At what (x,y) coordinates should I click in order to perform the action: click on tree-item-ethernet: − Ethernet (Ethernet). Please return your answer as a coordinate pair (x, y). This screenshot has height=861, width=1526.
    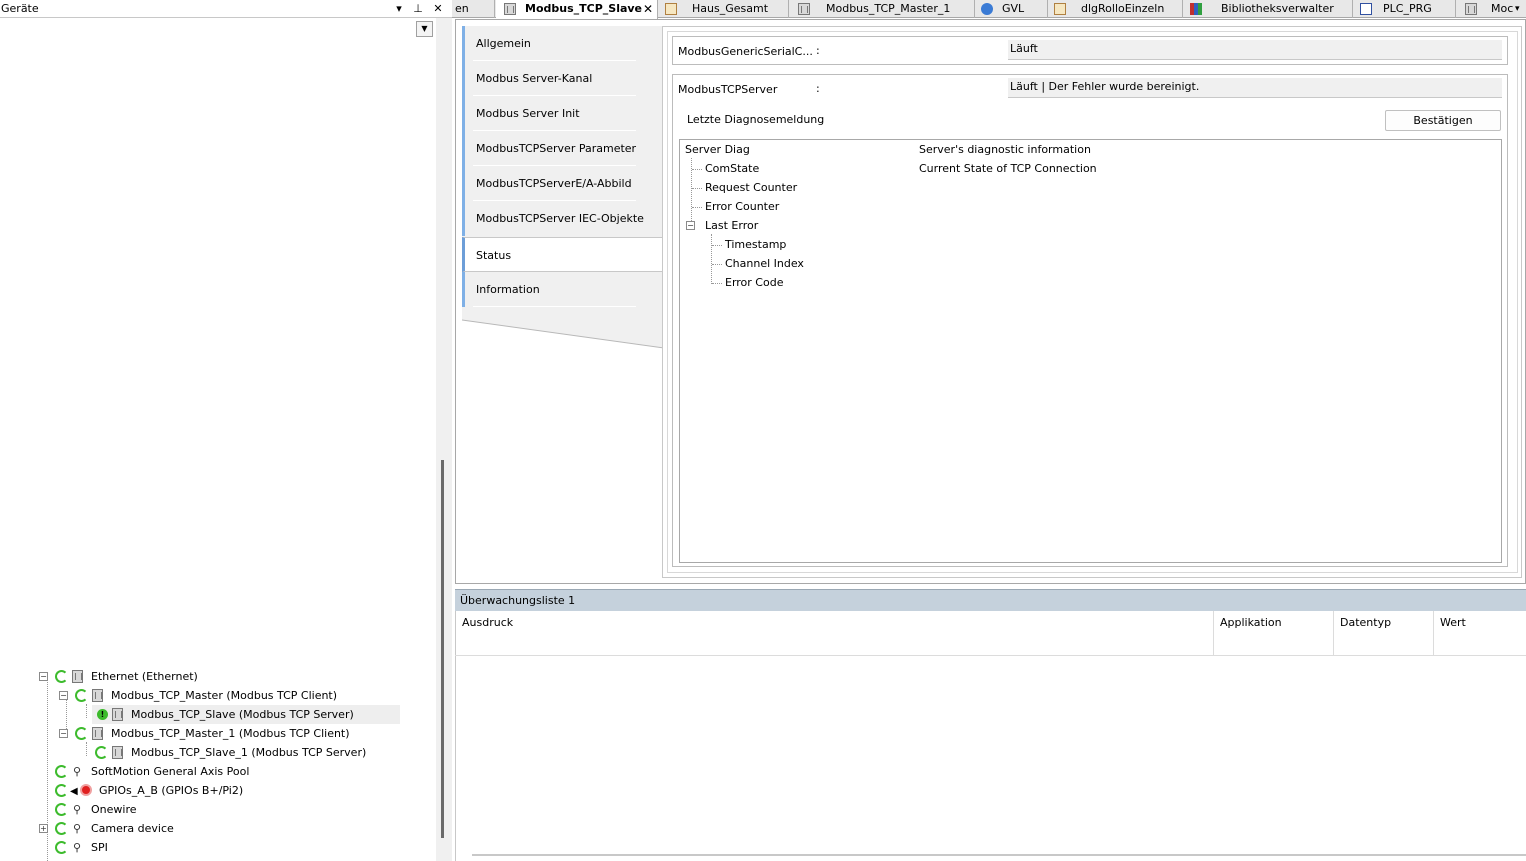
    Looking at the image, I should click on (218, 676).